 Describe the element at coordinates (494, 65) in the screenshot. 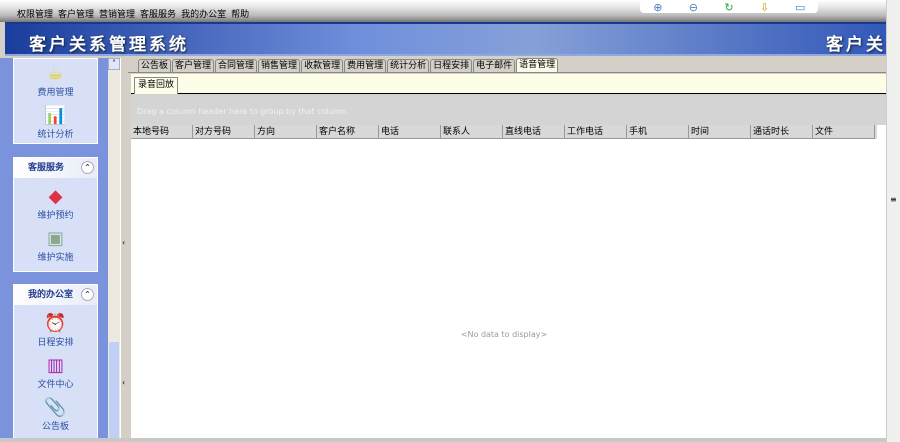

I see `tab-8: 电子邮件` at that location.